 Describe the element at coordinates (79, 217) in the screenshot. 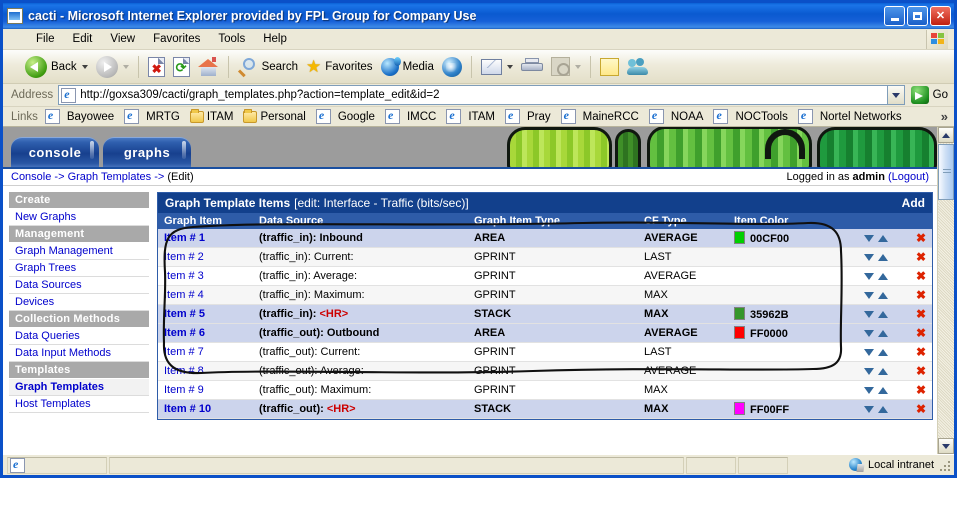

I see `sidebar-item-new-graphs: New Graphs` at that location.